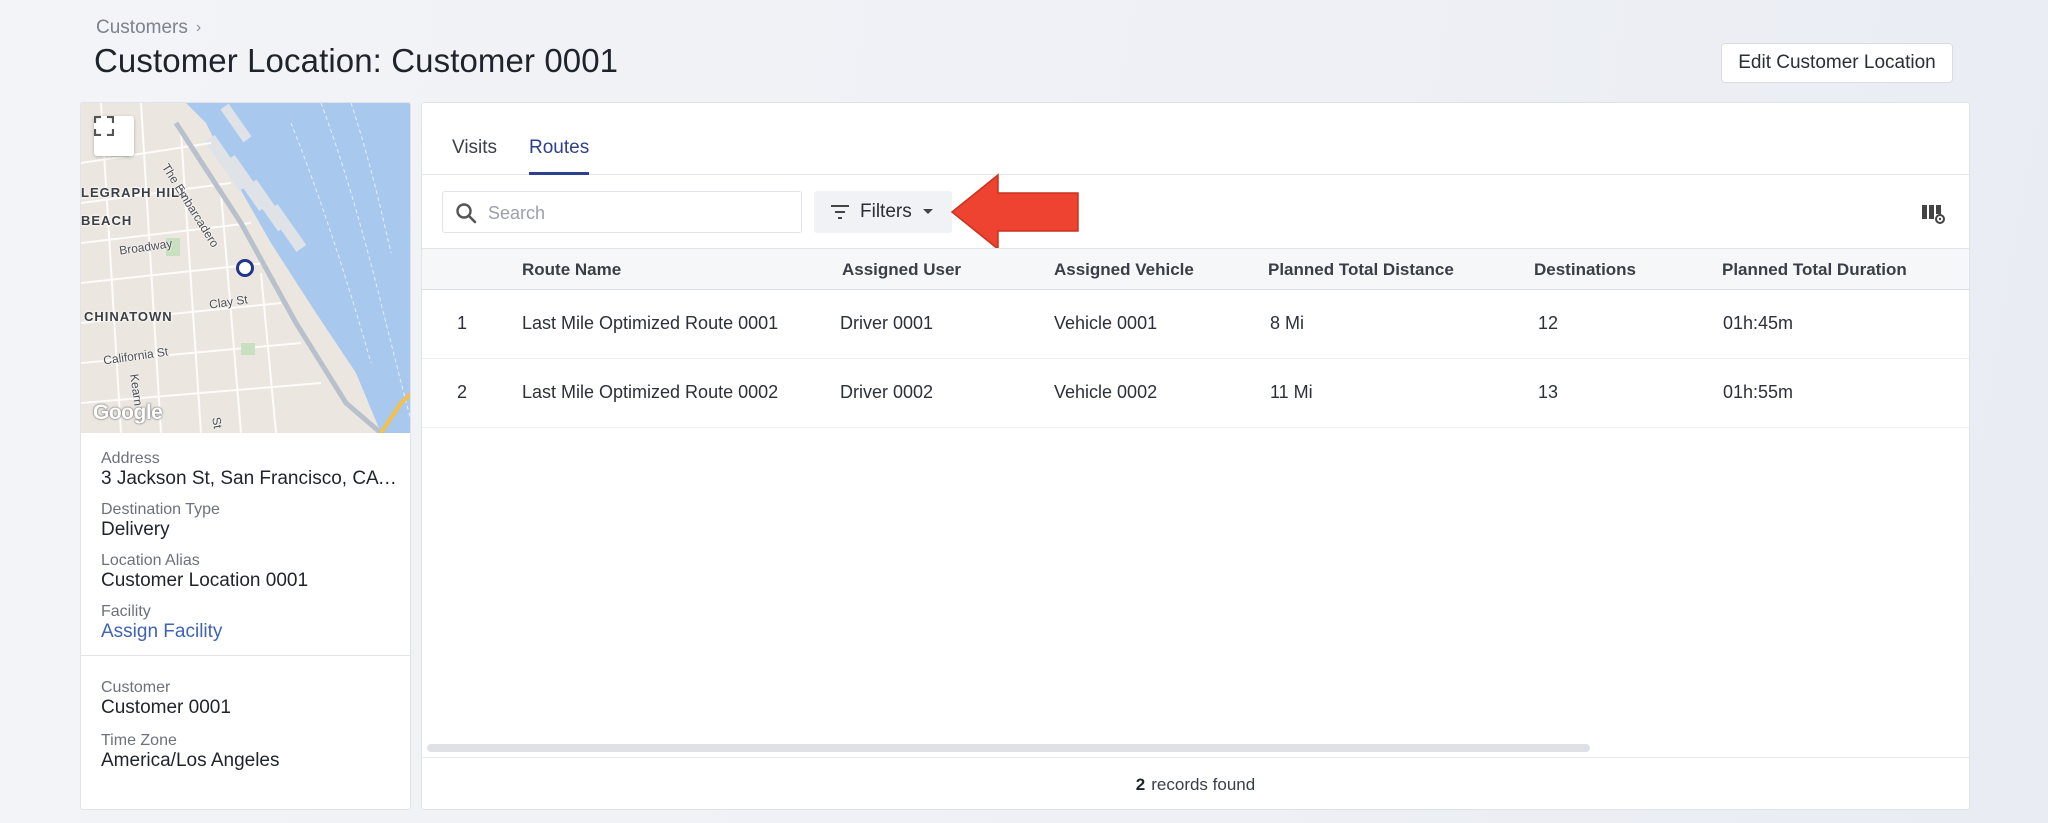  I want to click on column-header-assigned-vehicle: Assigned Vehicle, so click(1124, 270).